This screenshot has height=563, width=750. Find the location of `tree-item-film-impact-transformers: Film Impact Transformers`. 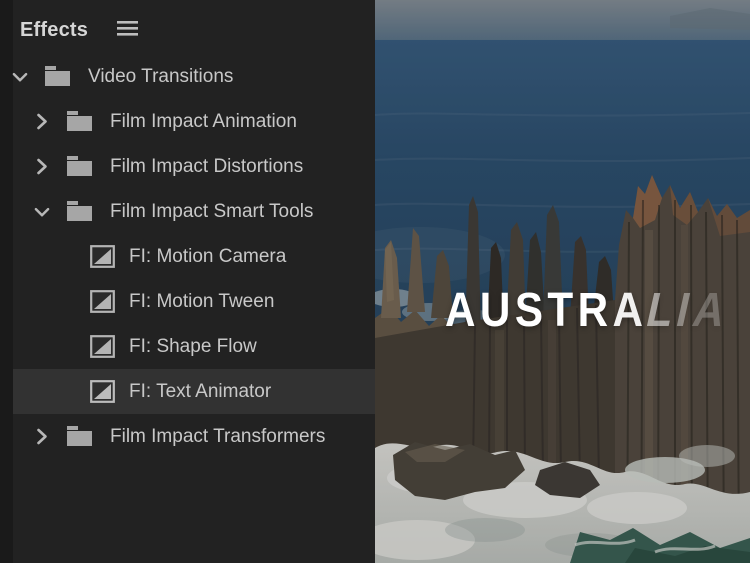

tree-item-film-impact-transformers: Film Impact Transformers is located at coordinates (187, 436).